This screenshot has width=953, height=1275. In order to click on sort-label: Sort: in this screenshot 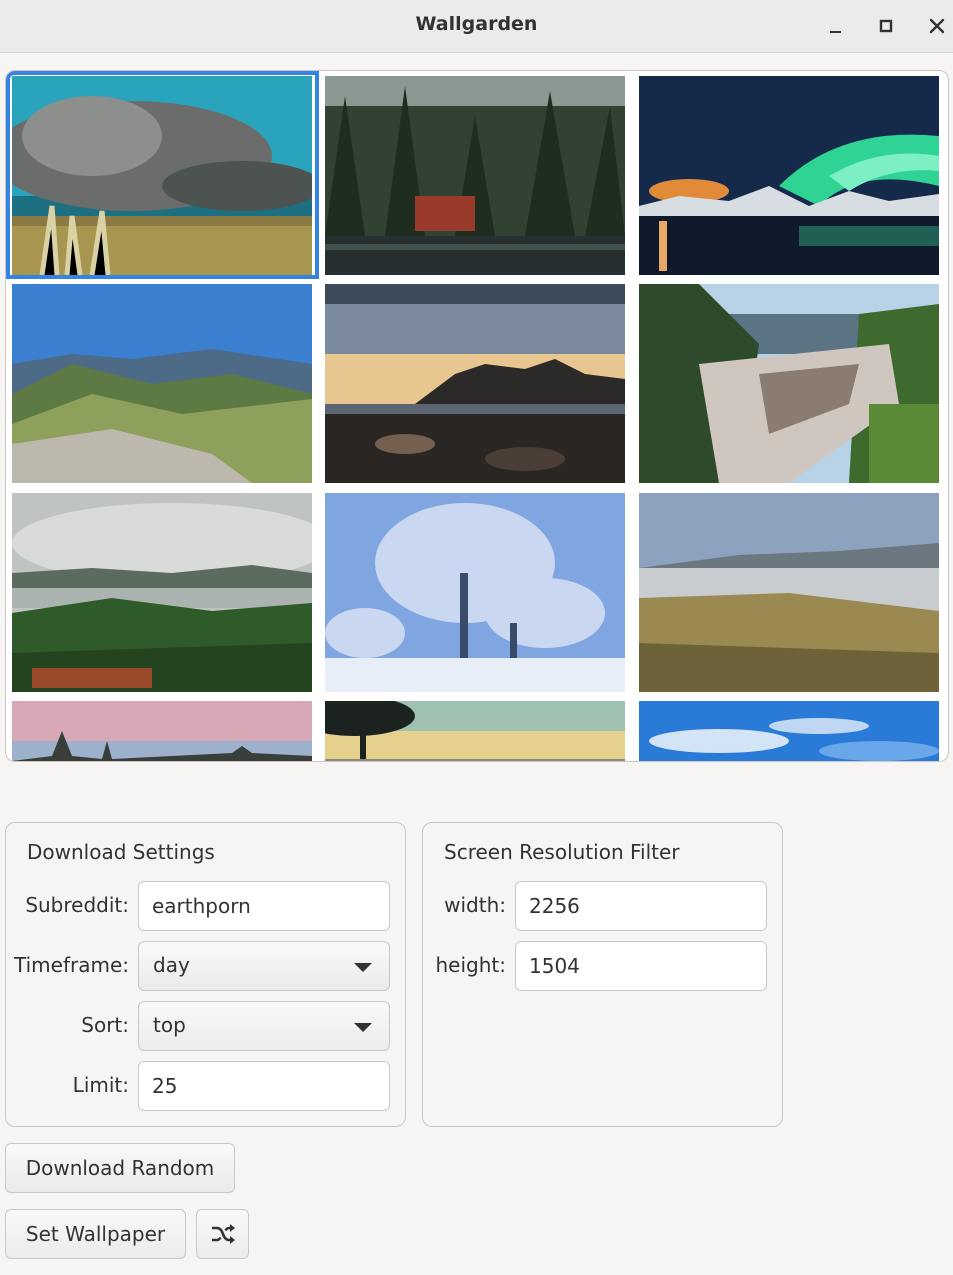, I will do `click(105, 1025)`.